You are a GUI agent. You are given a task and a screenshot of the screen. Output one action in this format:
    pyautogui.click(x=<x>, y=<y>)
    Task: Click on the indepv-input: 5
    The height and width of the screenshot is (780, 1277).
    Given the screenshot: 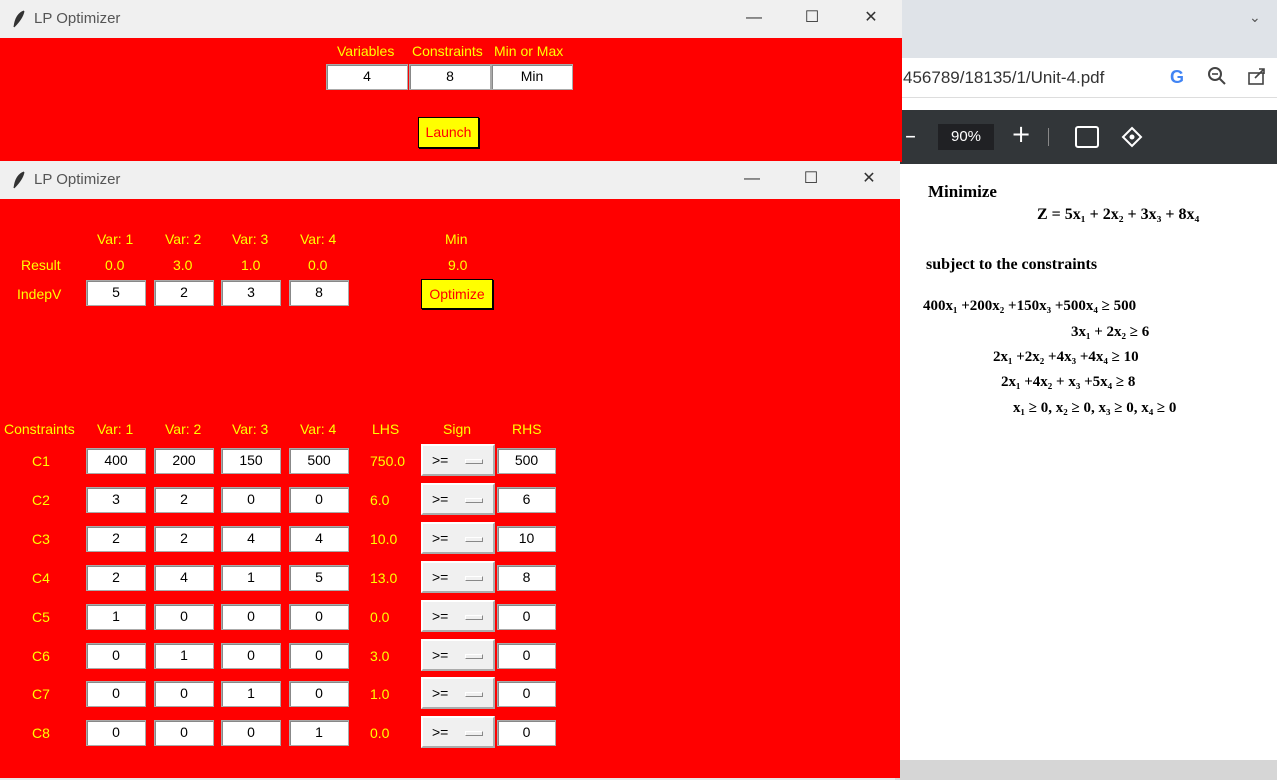 What is the action you would take?
    pyautogui.click(x=116, y=293)
    